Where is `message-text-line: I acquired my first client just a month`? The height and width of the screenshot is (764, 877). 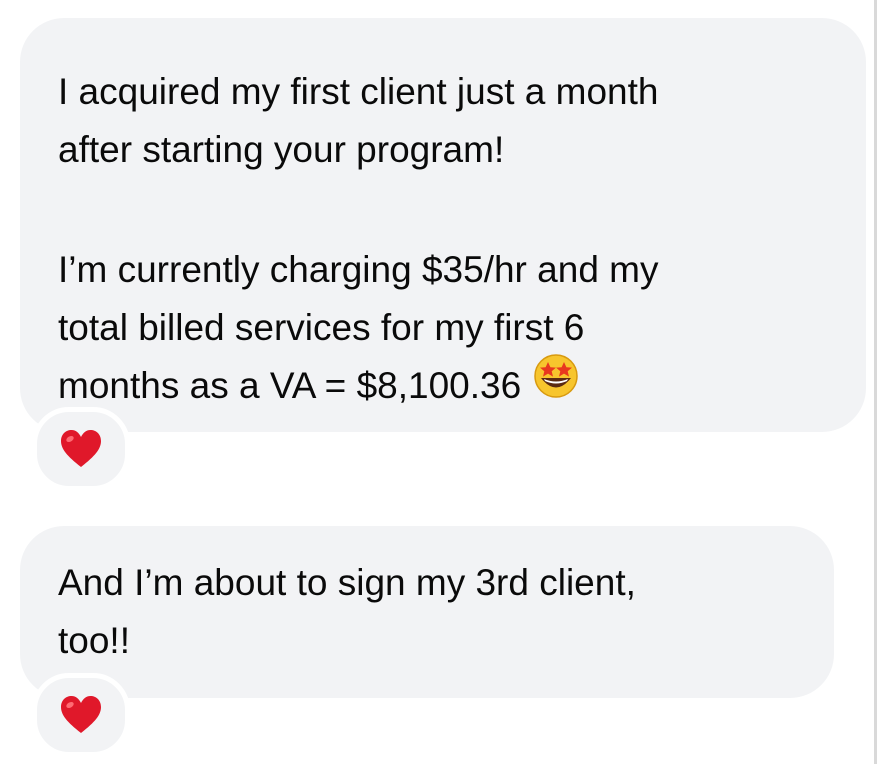 message-text-line: I acquired my first client just a month is located at coordinates (358, 91).